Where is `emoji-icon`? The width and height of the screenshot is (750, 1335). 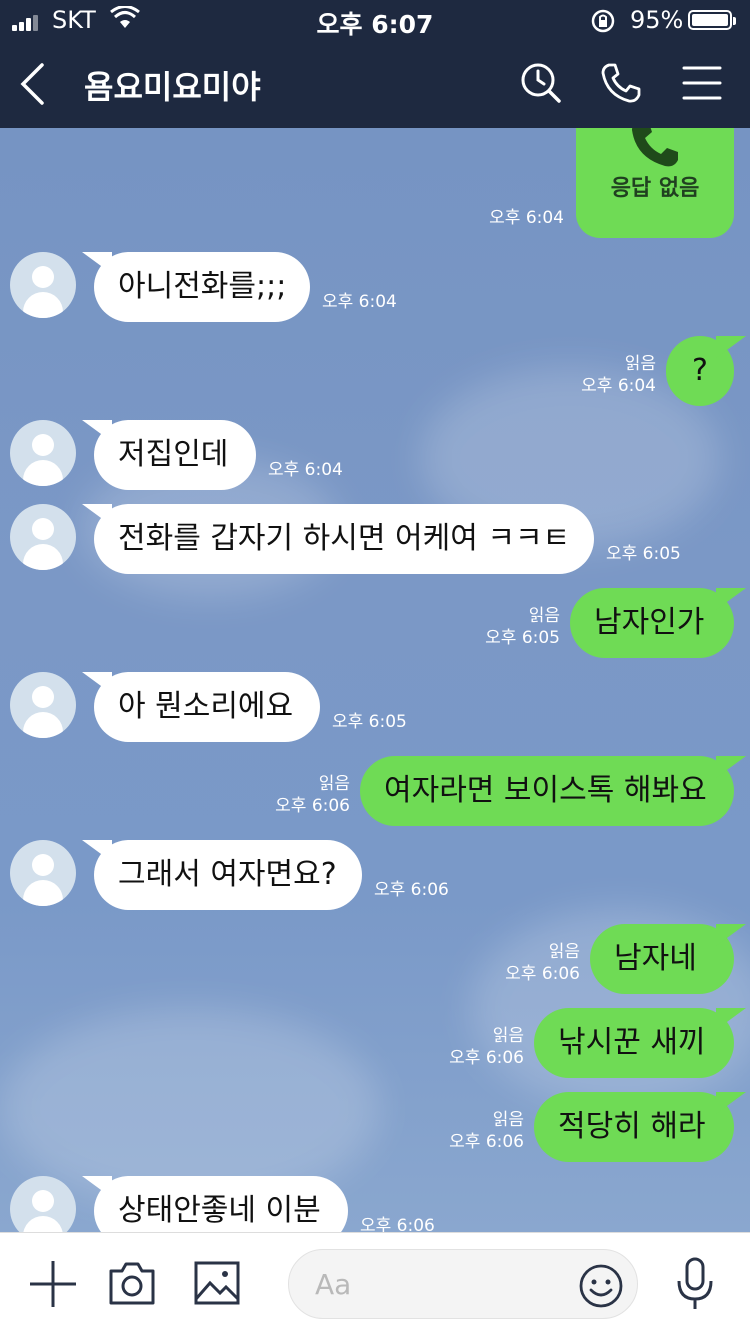
emoji-icon is located at coordinates (601, 1286).